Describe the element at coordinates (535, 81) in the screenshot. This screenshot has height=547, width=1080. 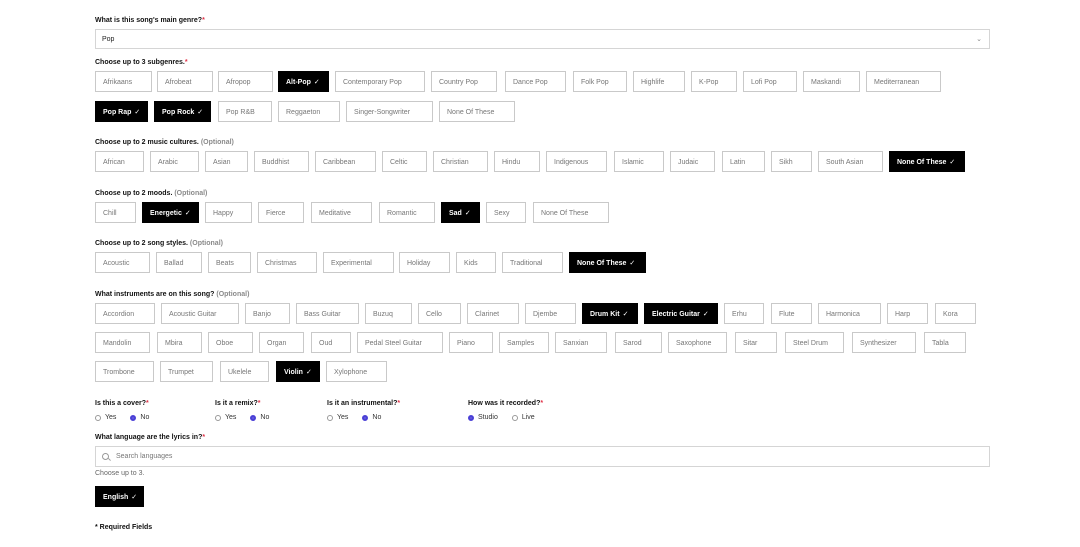
I see `subgenre-chip: Dance Pop` at that location.